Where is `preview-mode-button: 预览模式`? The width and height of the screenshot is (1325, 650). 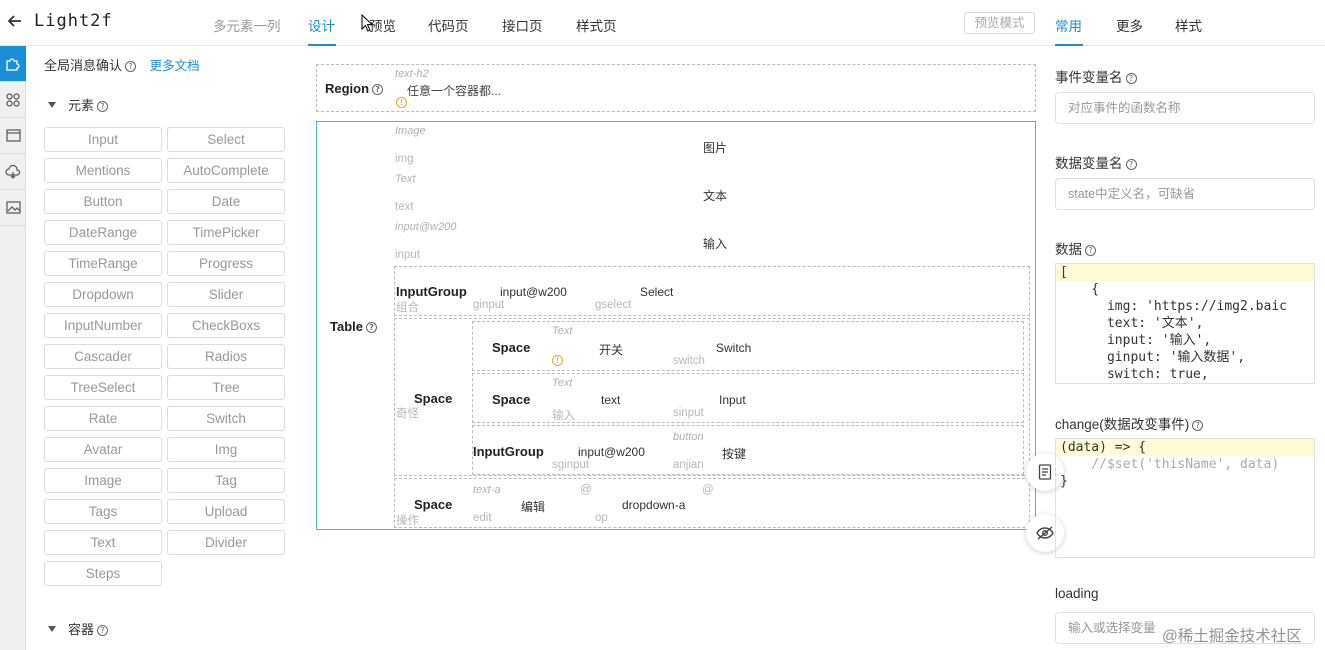 preview-mode-button: 预览模式 is located at coordinates (999, 23).